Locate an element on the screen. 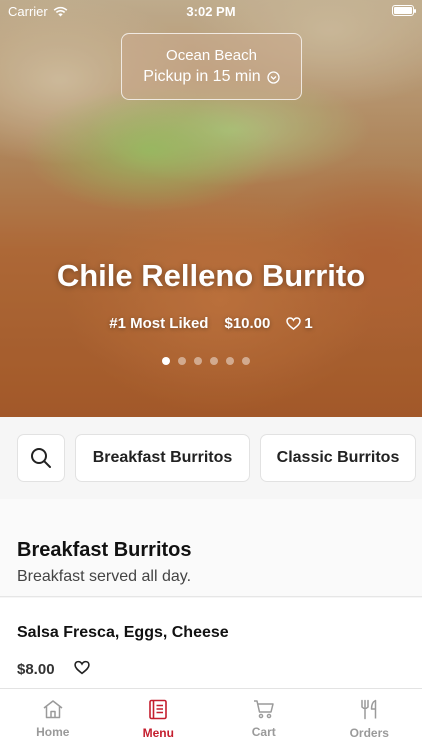 This screenshot has width=422, height=750. status-bar: Carrier 3:02 PM is located at coordinates (211, 11).